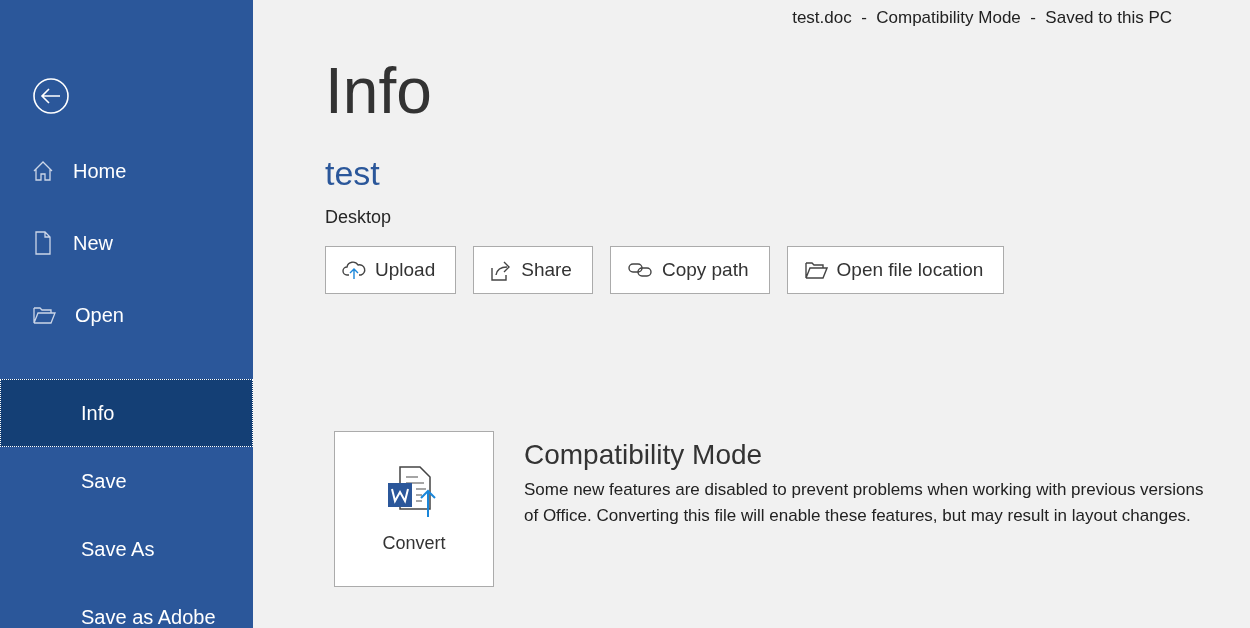 The image size is (1250, 628). Describe the element at coordinates (895, 270) in the screenshot. I see `action-button: Open file location` at that location.